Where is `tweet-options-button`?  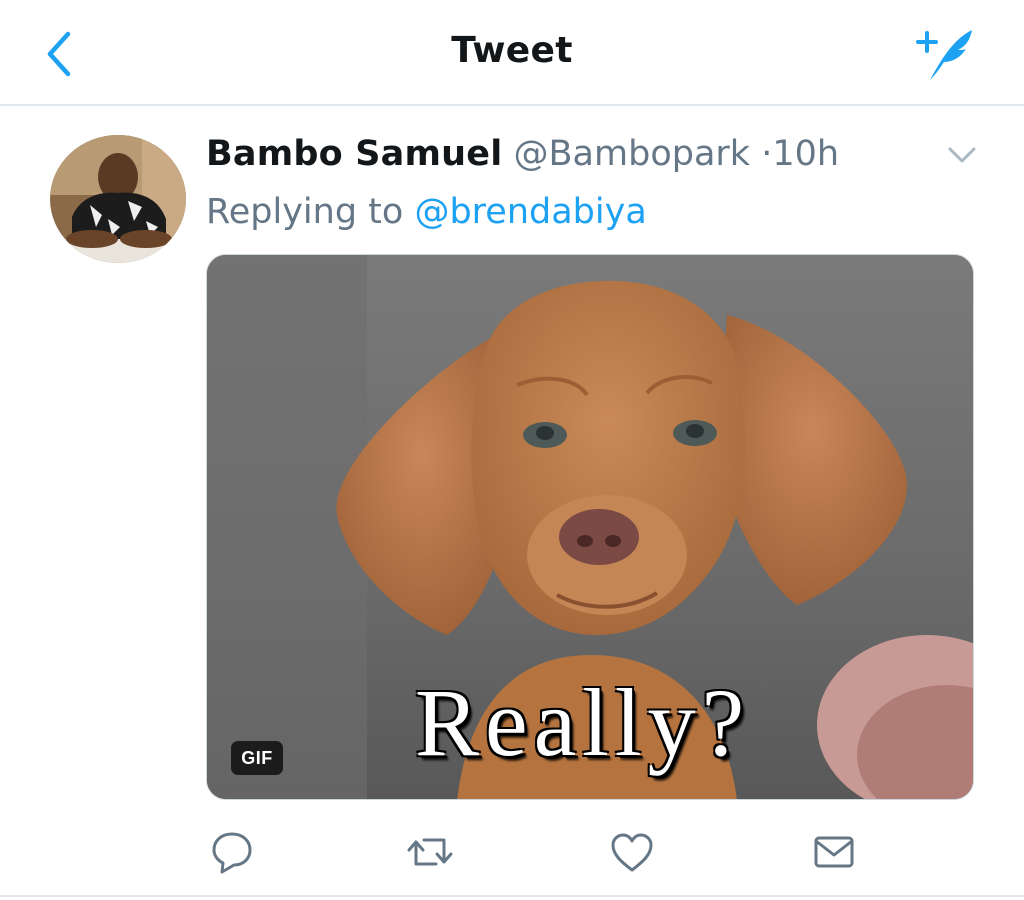
tweet-options-button is located at coordinates (962, 155).